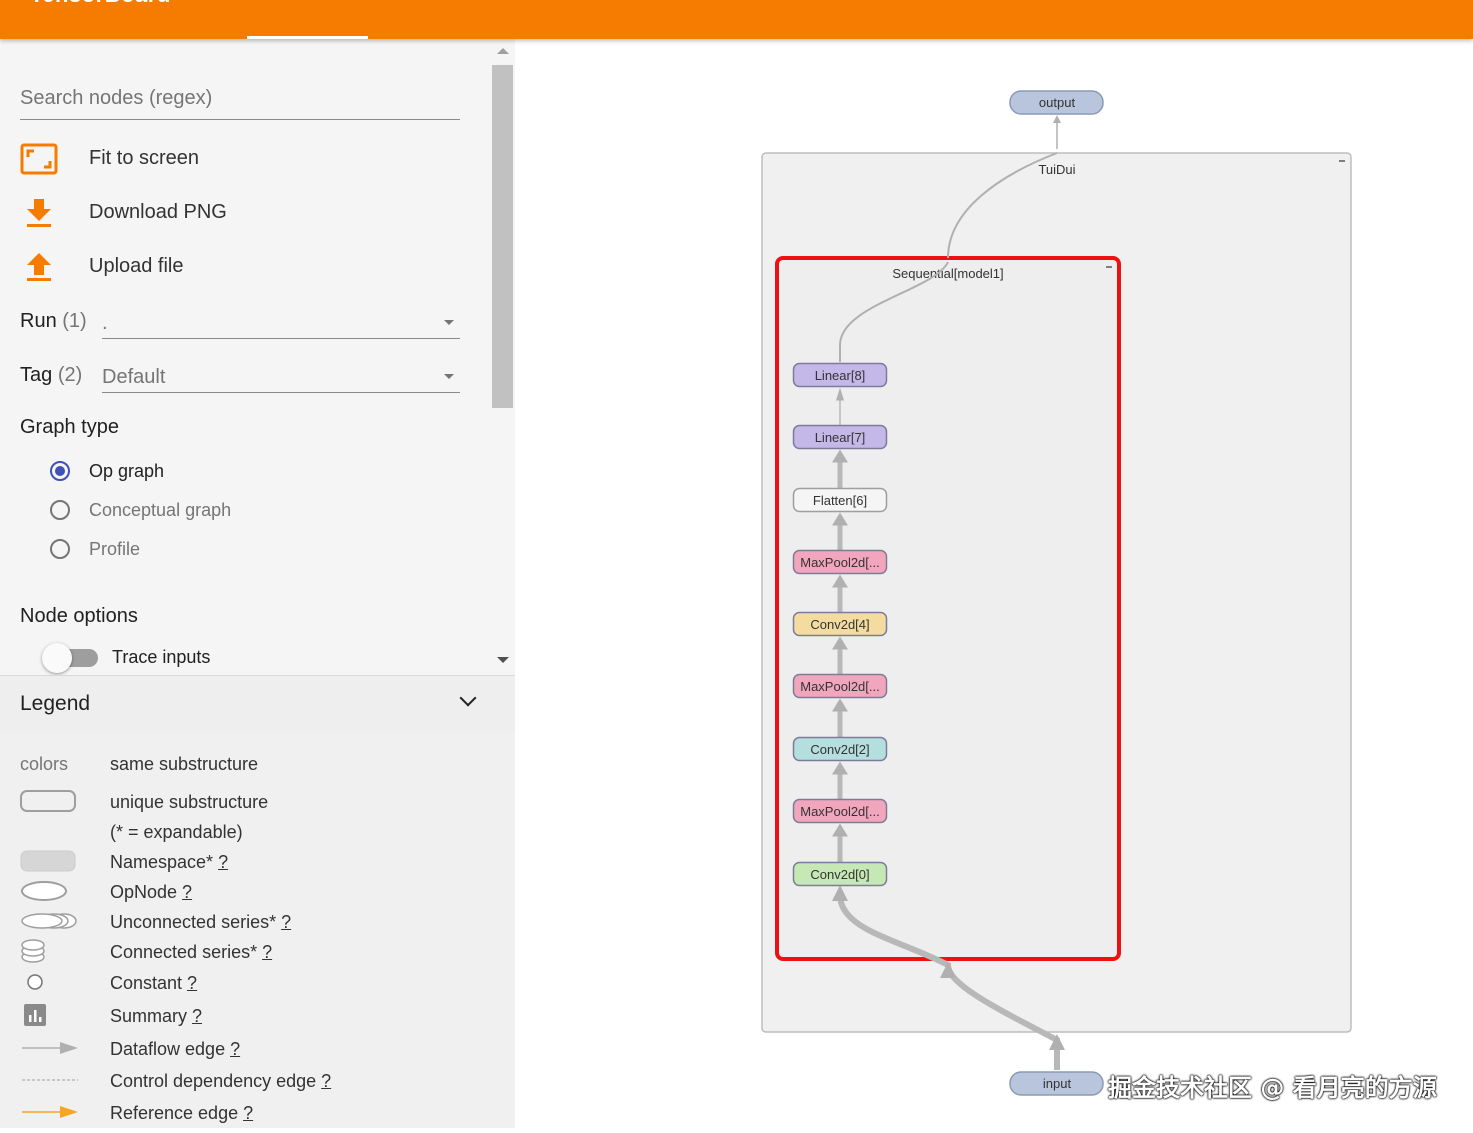 Image resolution: width=1473 pixels, height=1133 pixels. What do you see at coordinates (449, 322) in the screenshot?
I see `run-dropdown-caret-icon` at bounding box center [449, 322].